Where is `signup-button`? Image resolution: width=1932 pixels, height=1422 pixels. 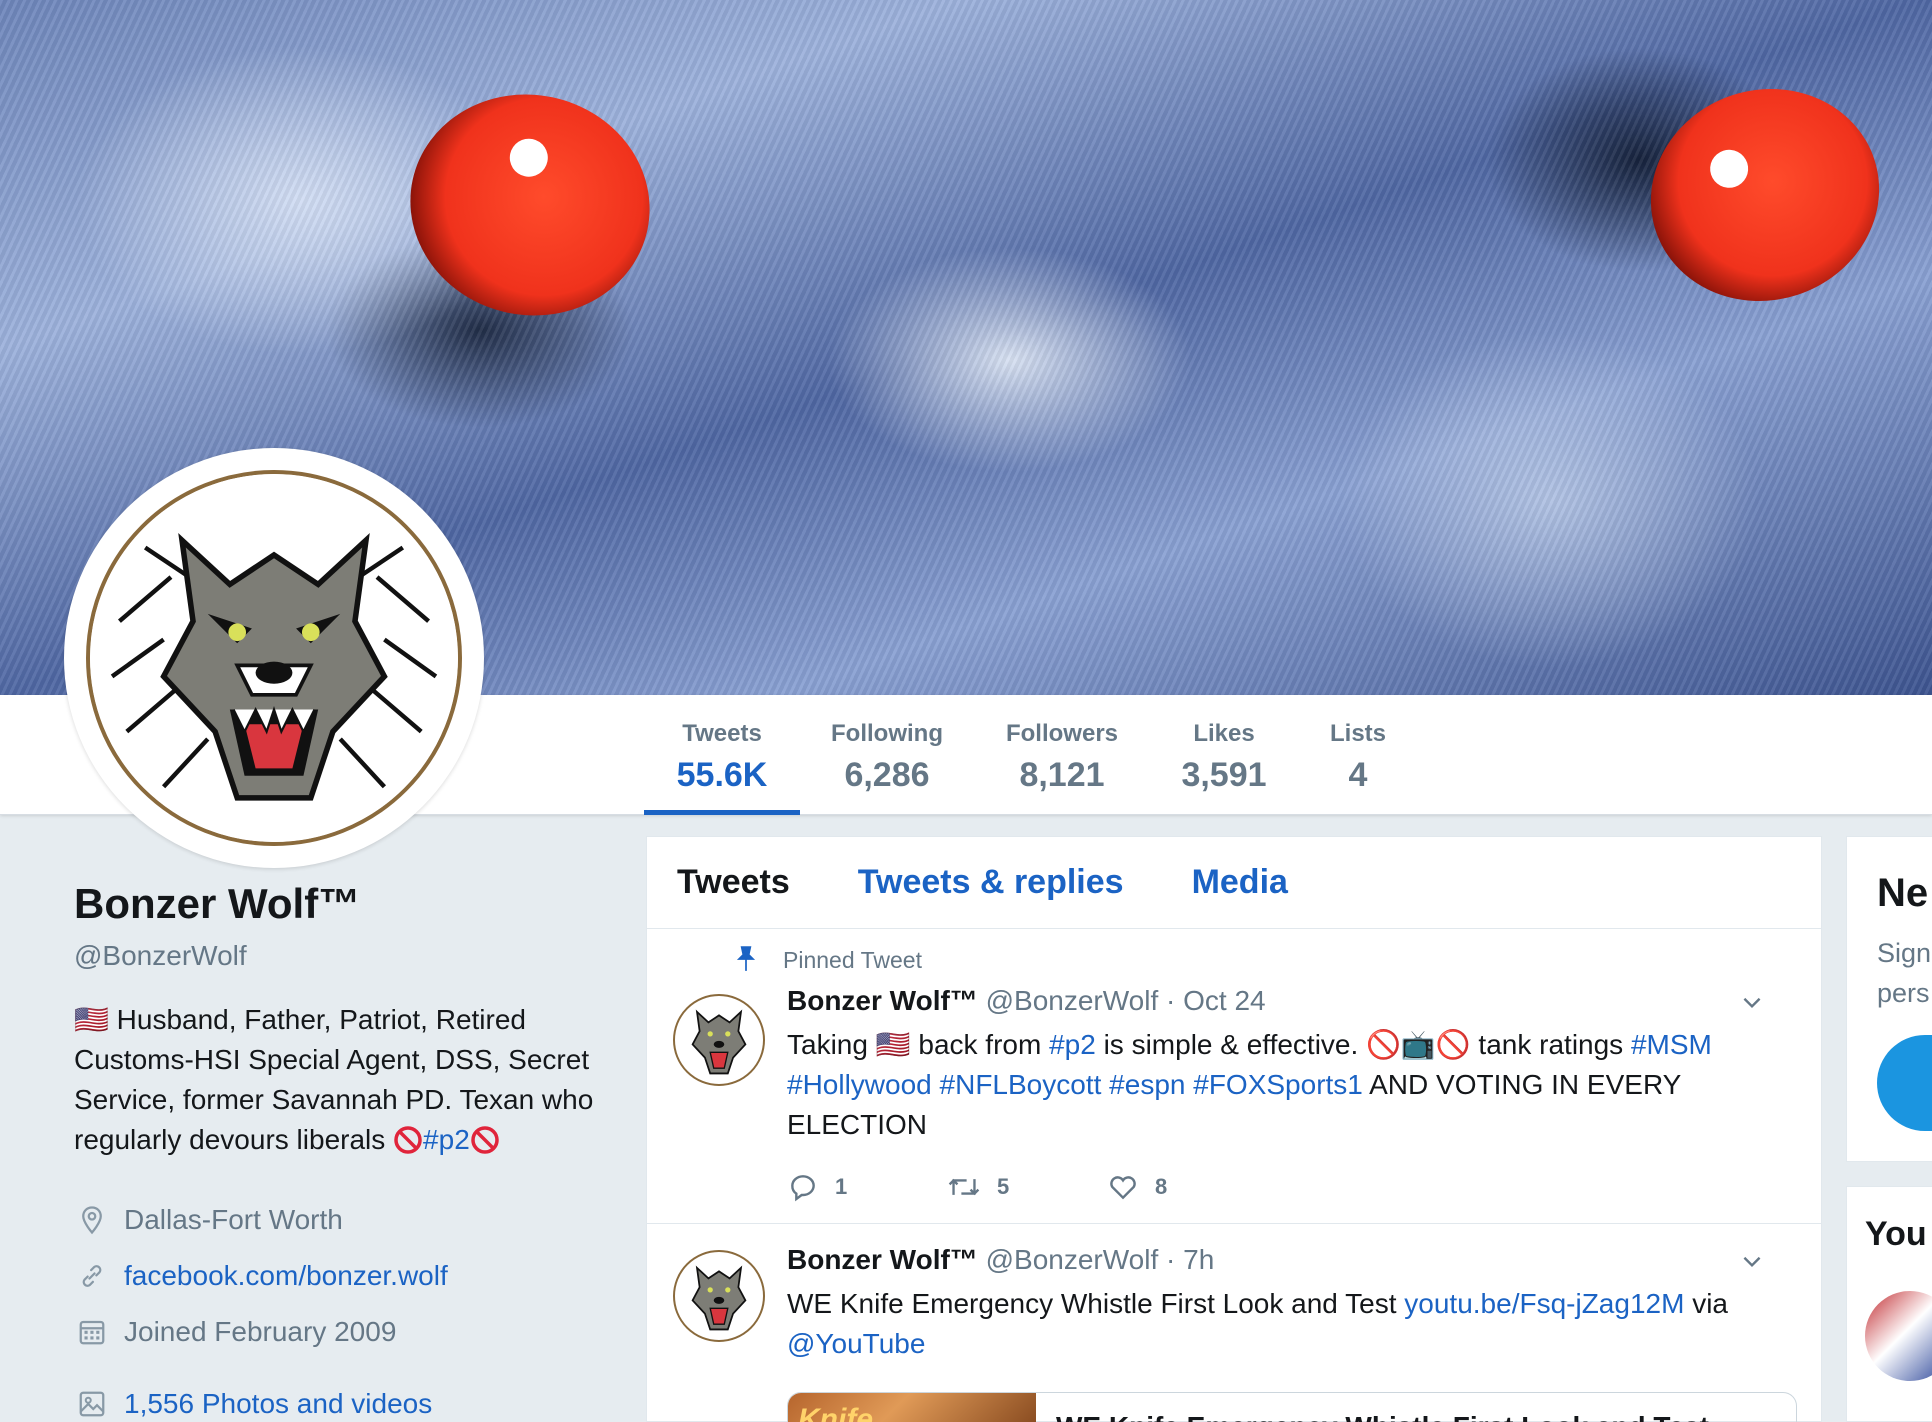 signup-button is located at coordinates (1904, 1083).